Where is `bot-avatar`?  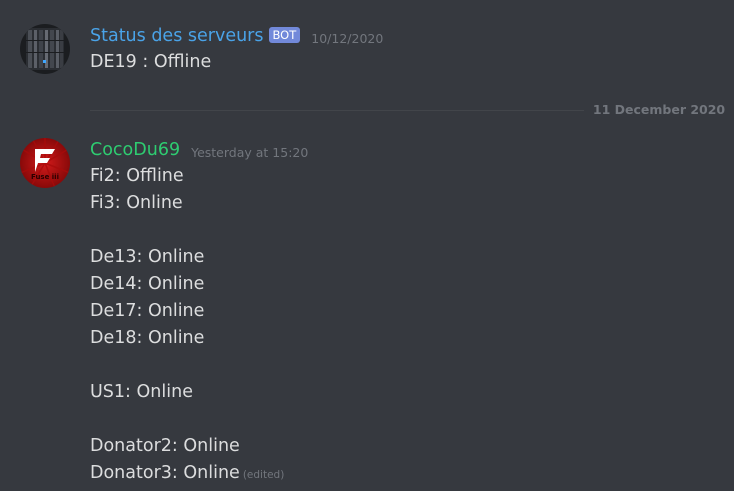 bot-avatar is located at coordinates (45, 49).